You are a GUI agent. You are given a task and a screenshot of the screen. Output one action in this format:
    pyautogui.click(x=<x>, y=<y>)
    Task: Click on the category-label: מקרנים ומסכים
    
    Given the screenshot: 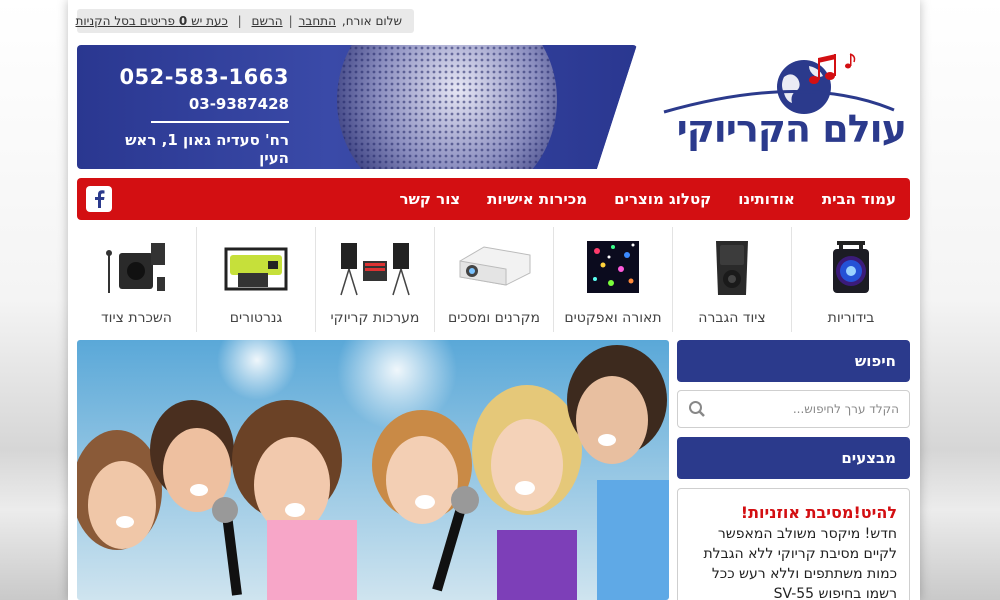 What is the action you would take?
    pyautogui.click(x=494, y=318)
    